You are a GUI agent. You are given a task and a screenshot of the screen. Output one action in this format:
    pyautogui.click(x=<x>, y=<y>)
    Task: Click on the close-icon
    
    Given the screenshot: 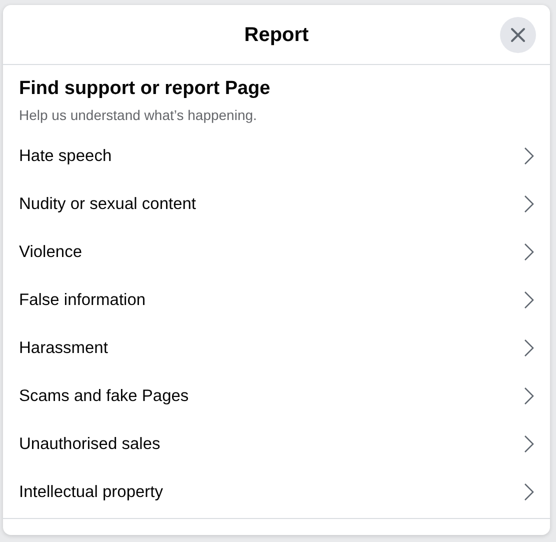 What is the action you would take?
    pyautogui.click(x=518, y=35)
    